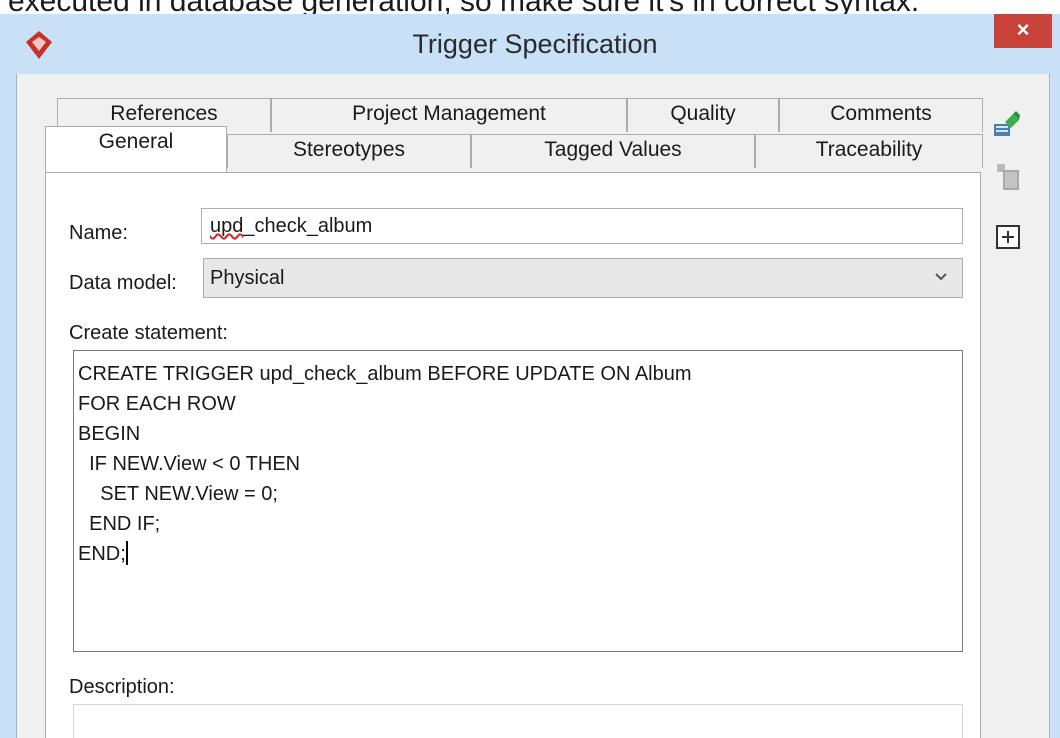 Image resolution: width=1060 pixels, height=738 pixels. I want to click on tab-tagged-values: Tagged Values, so click(613, 151).